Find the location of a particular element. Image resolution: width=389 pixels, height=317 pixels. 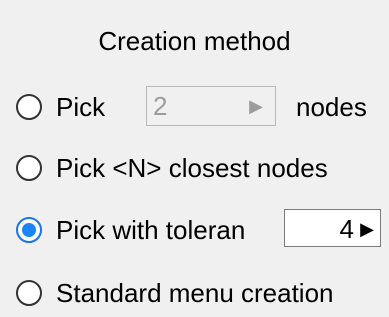

radio-pick-closest-nodes is located at coordinates (29, 168).